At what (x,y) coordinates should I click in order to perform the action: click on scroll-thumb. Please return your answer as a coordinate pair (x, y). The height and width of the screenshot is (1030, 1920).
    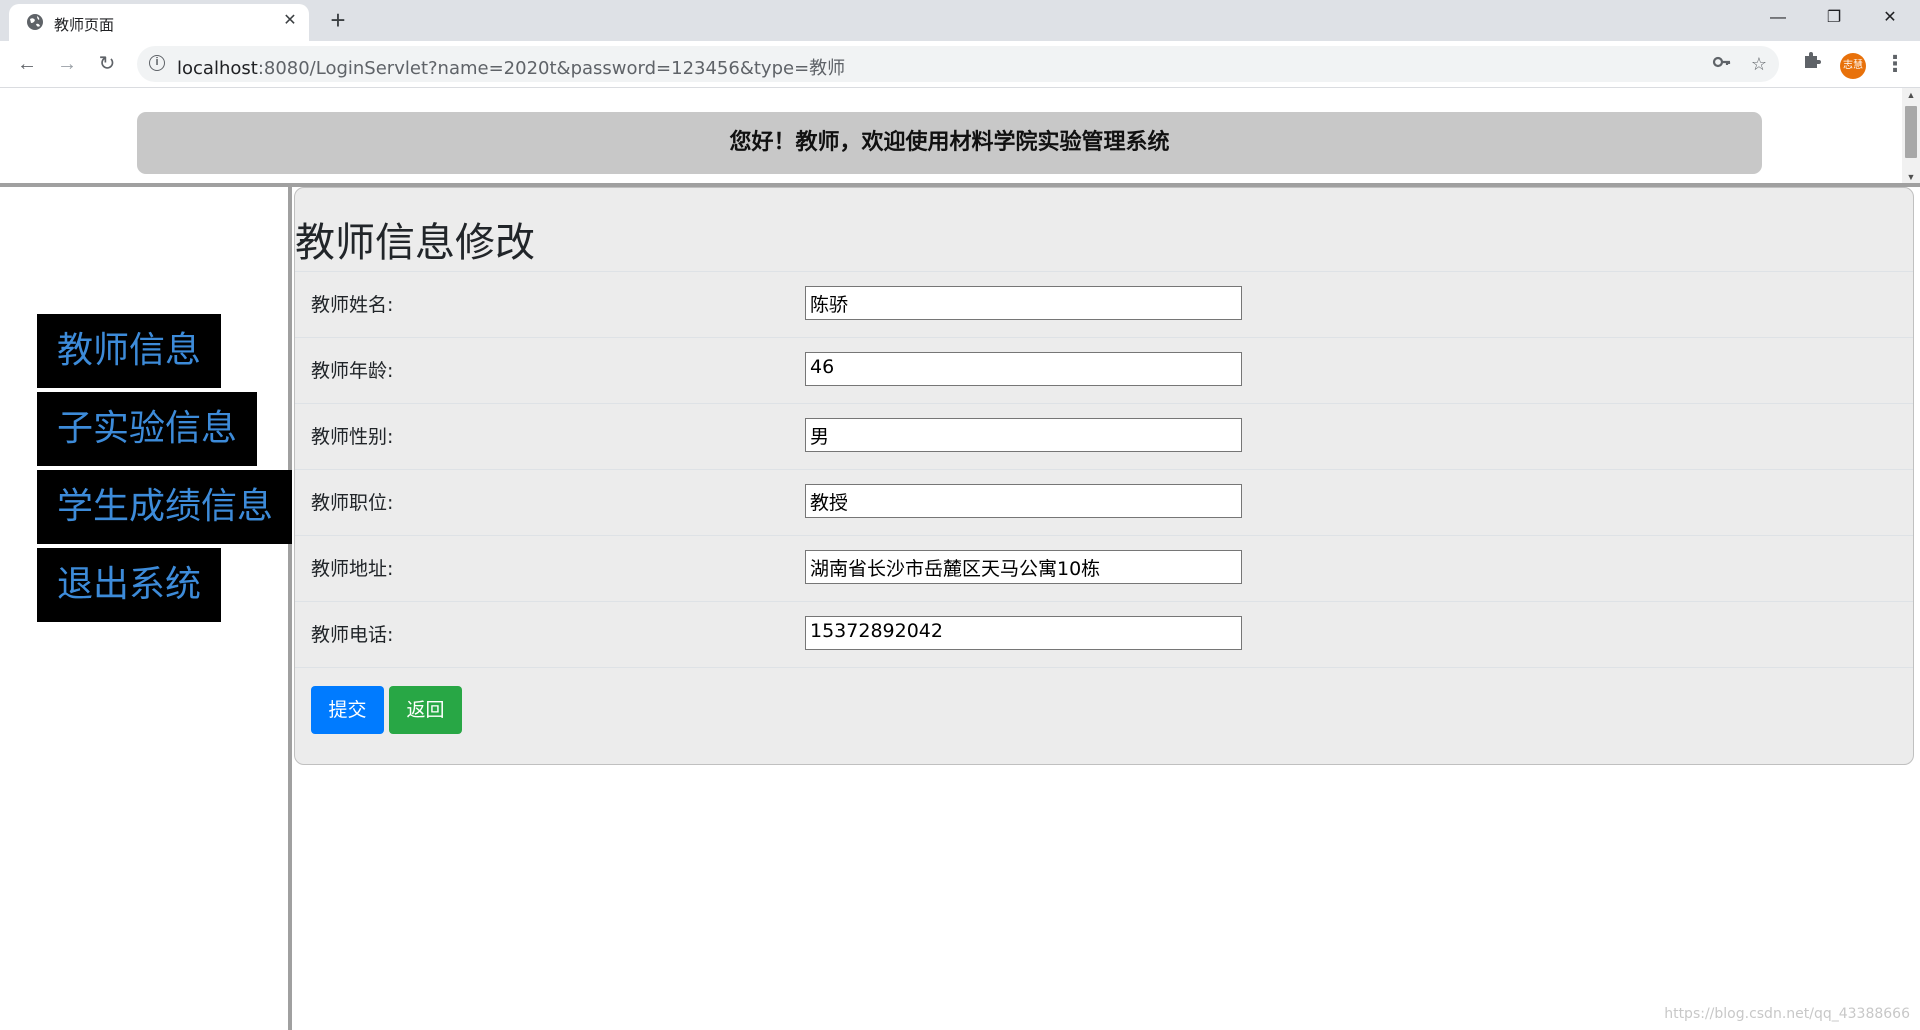
    Looking at the image, I should click on (1911, 132).